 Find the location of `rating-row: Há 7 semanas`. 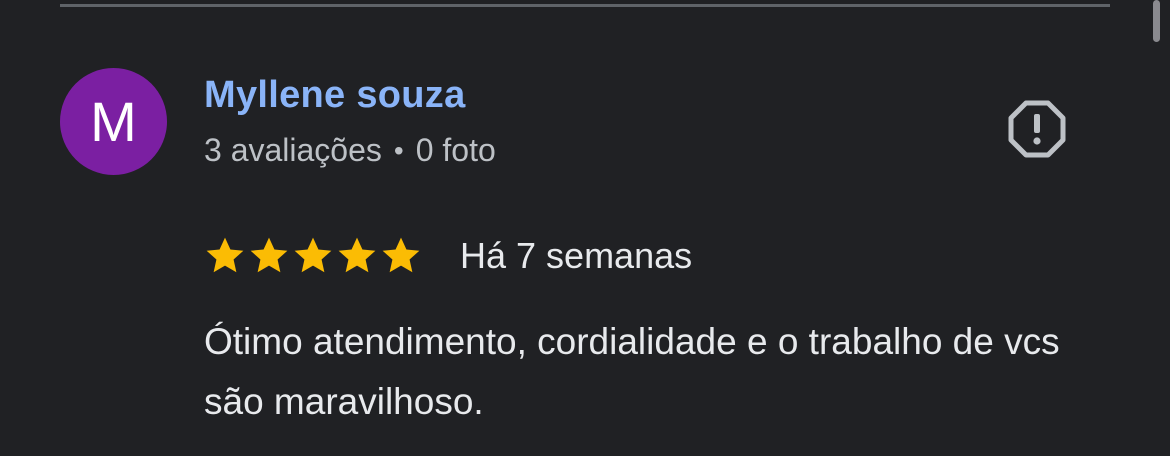

rating-row: Há 7 semanas is located at coordinates (448, 256).